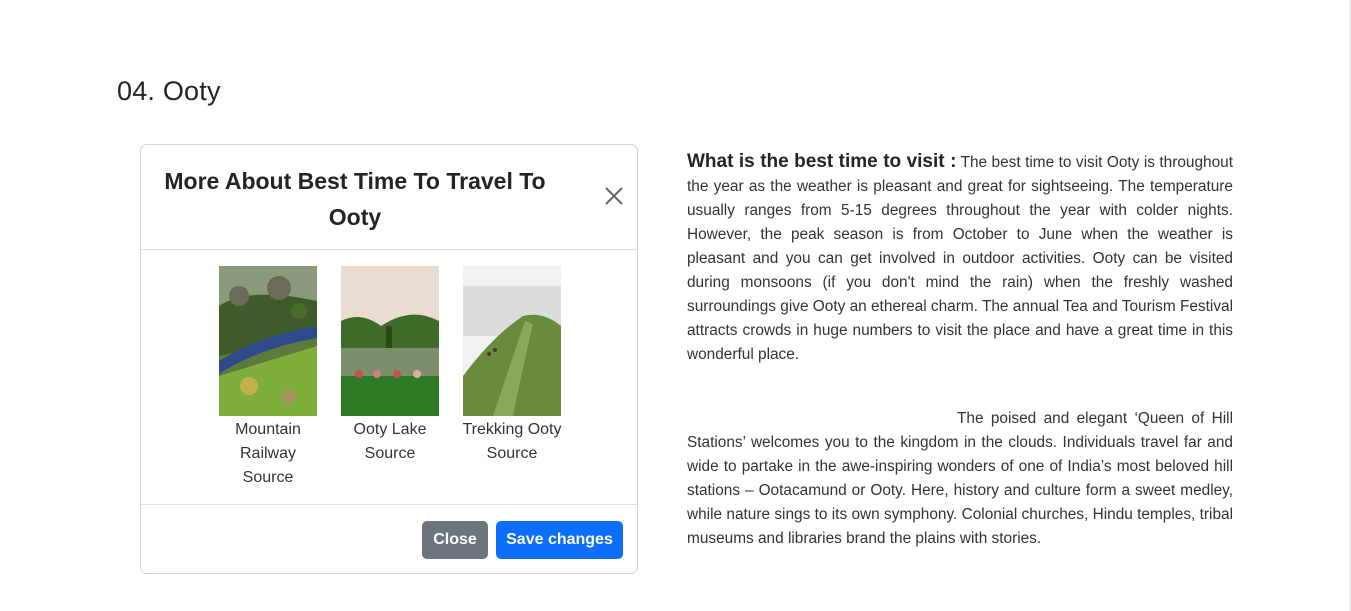 This screenshot has height=611, width=1351. What do you see at coordinates (512, 441) in the screenshot?
I see `image-caption: Trekking Ooty Source` at bounding box center [512, 441].